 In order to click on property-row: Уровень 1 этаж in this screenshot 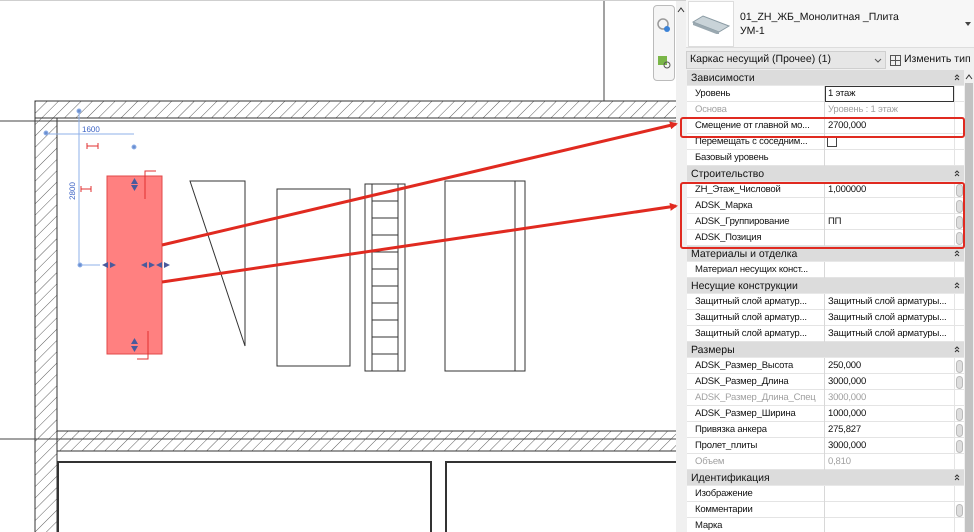, I will do `click(825, 94)`.